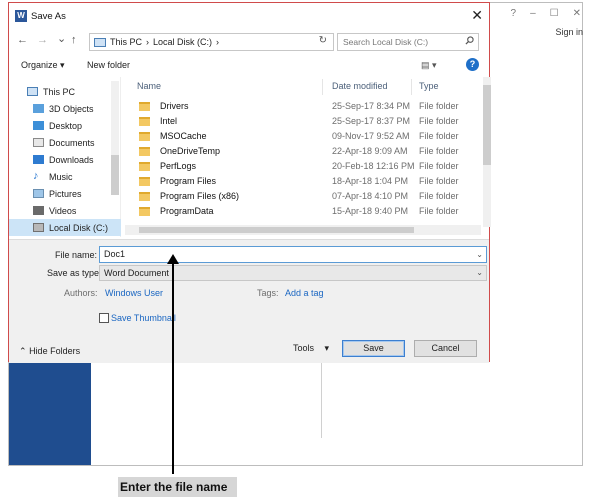 The image size is (595, 504). I want to click on tree-item-label: Downloads, so click(71, 159).